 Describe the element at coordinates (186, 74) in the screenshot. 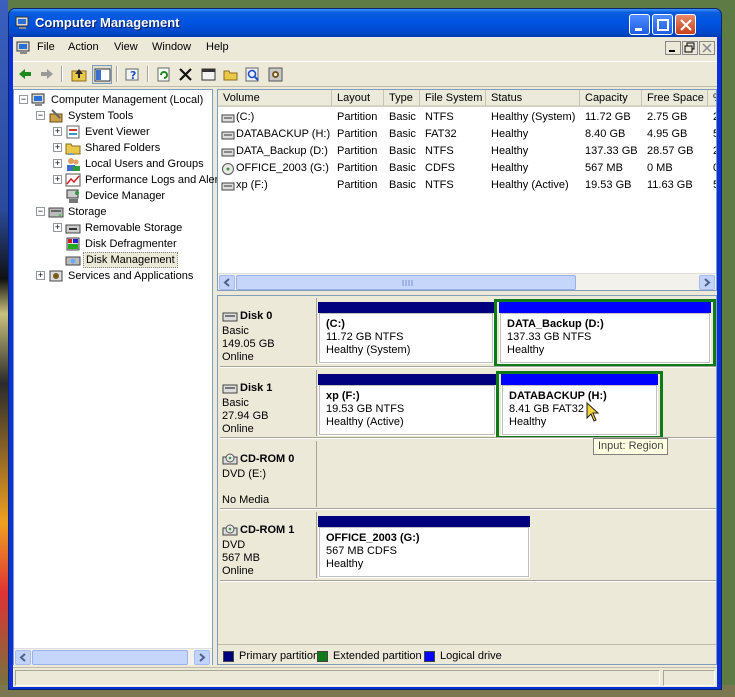

I see `delete-button` at that location.